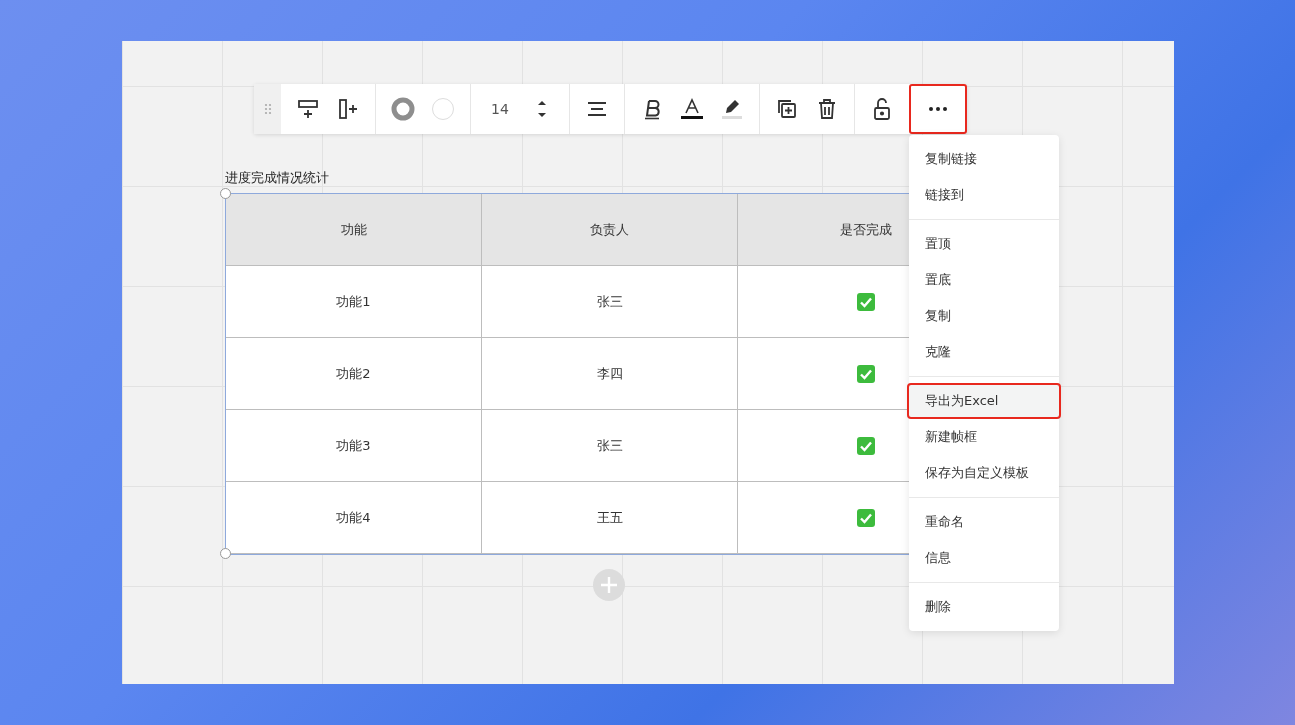 This screenshot has width=1295, height=725. I want to click on more-button, so click(937, 109).